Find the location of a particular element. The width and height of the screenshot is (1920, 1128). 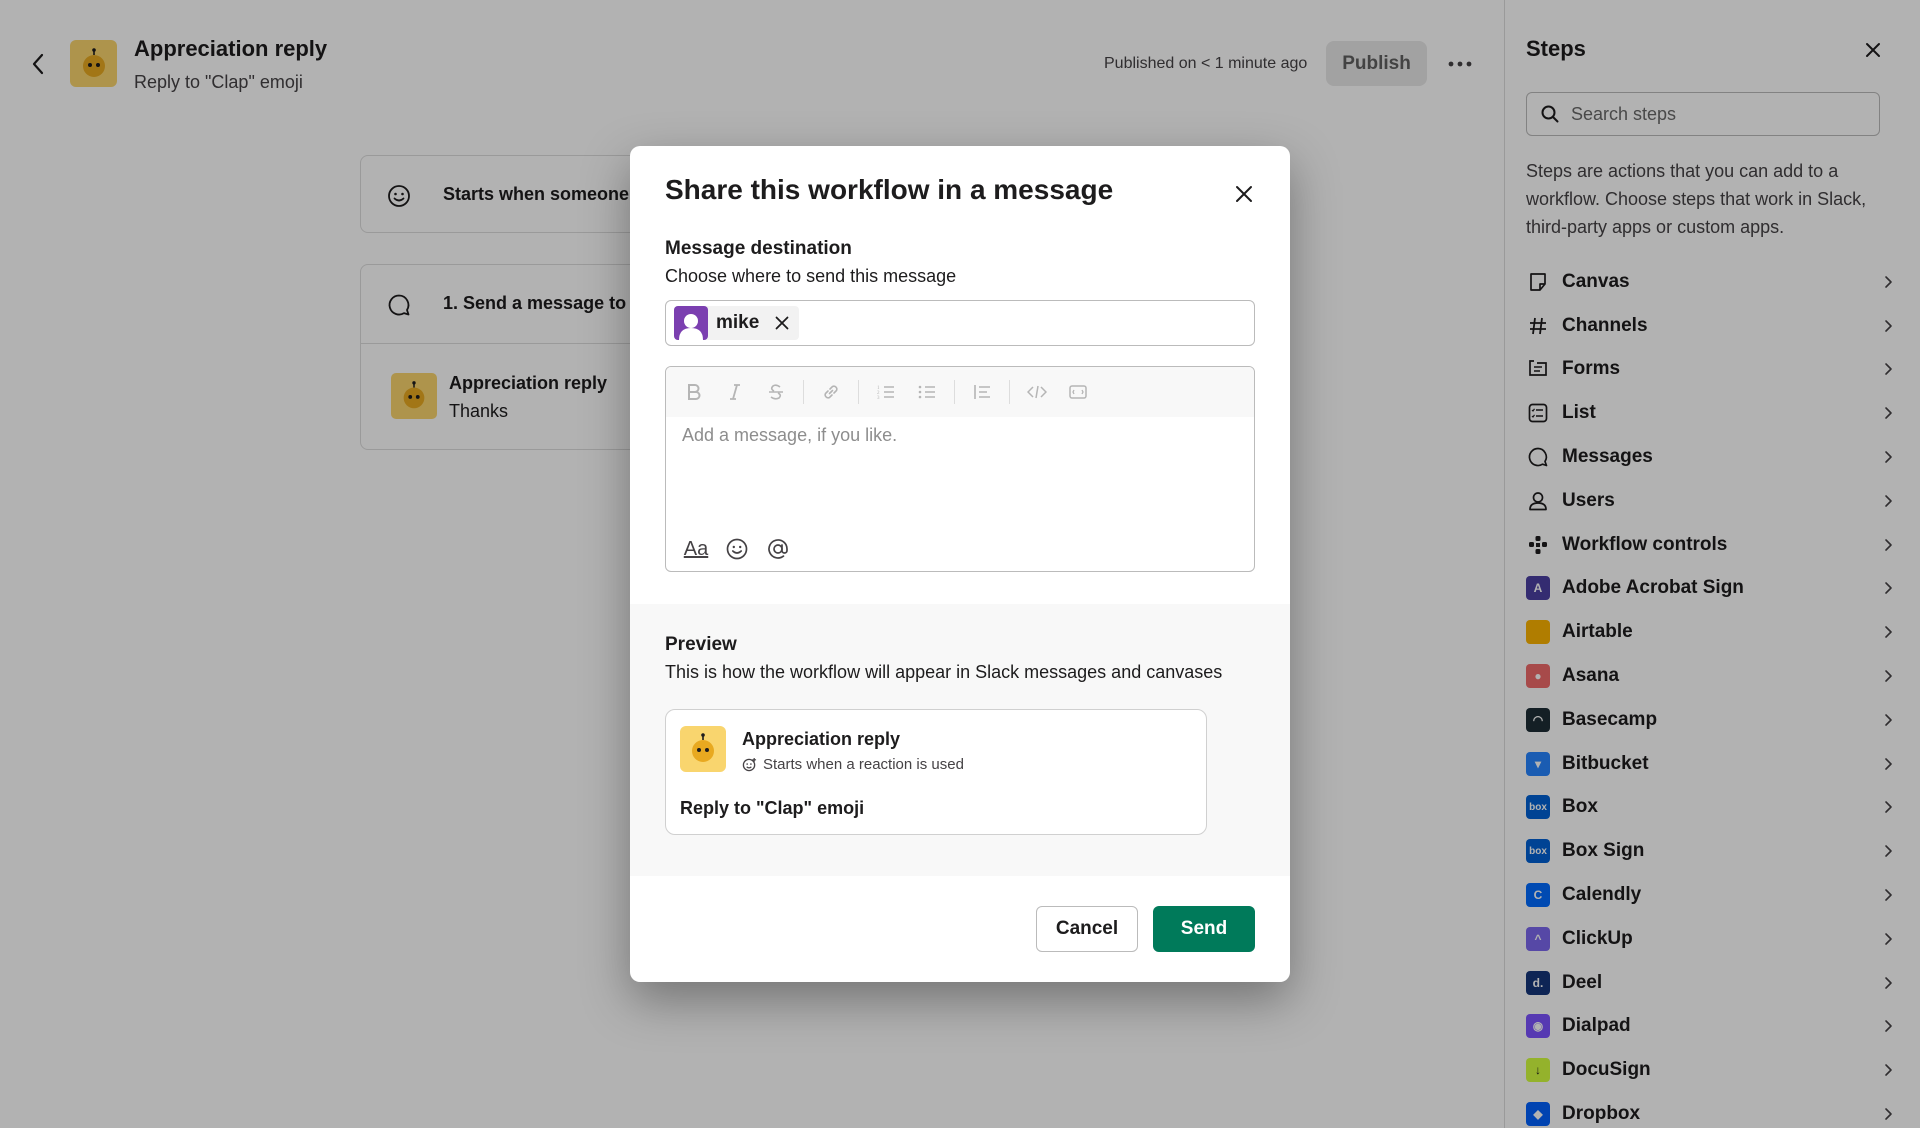

preview-label: Preview is located at coordinates (701, 644).